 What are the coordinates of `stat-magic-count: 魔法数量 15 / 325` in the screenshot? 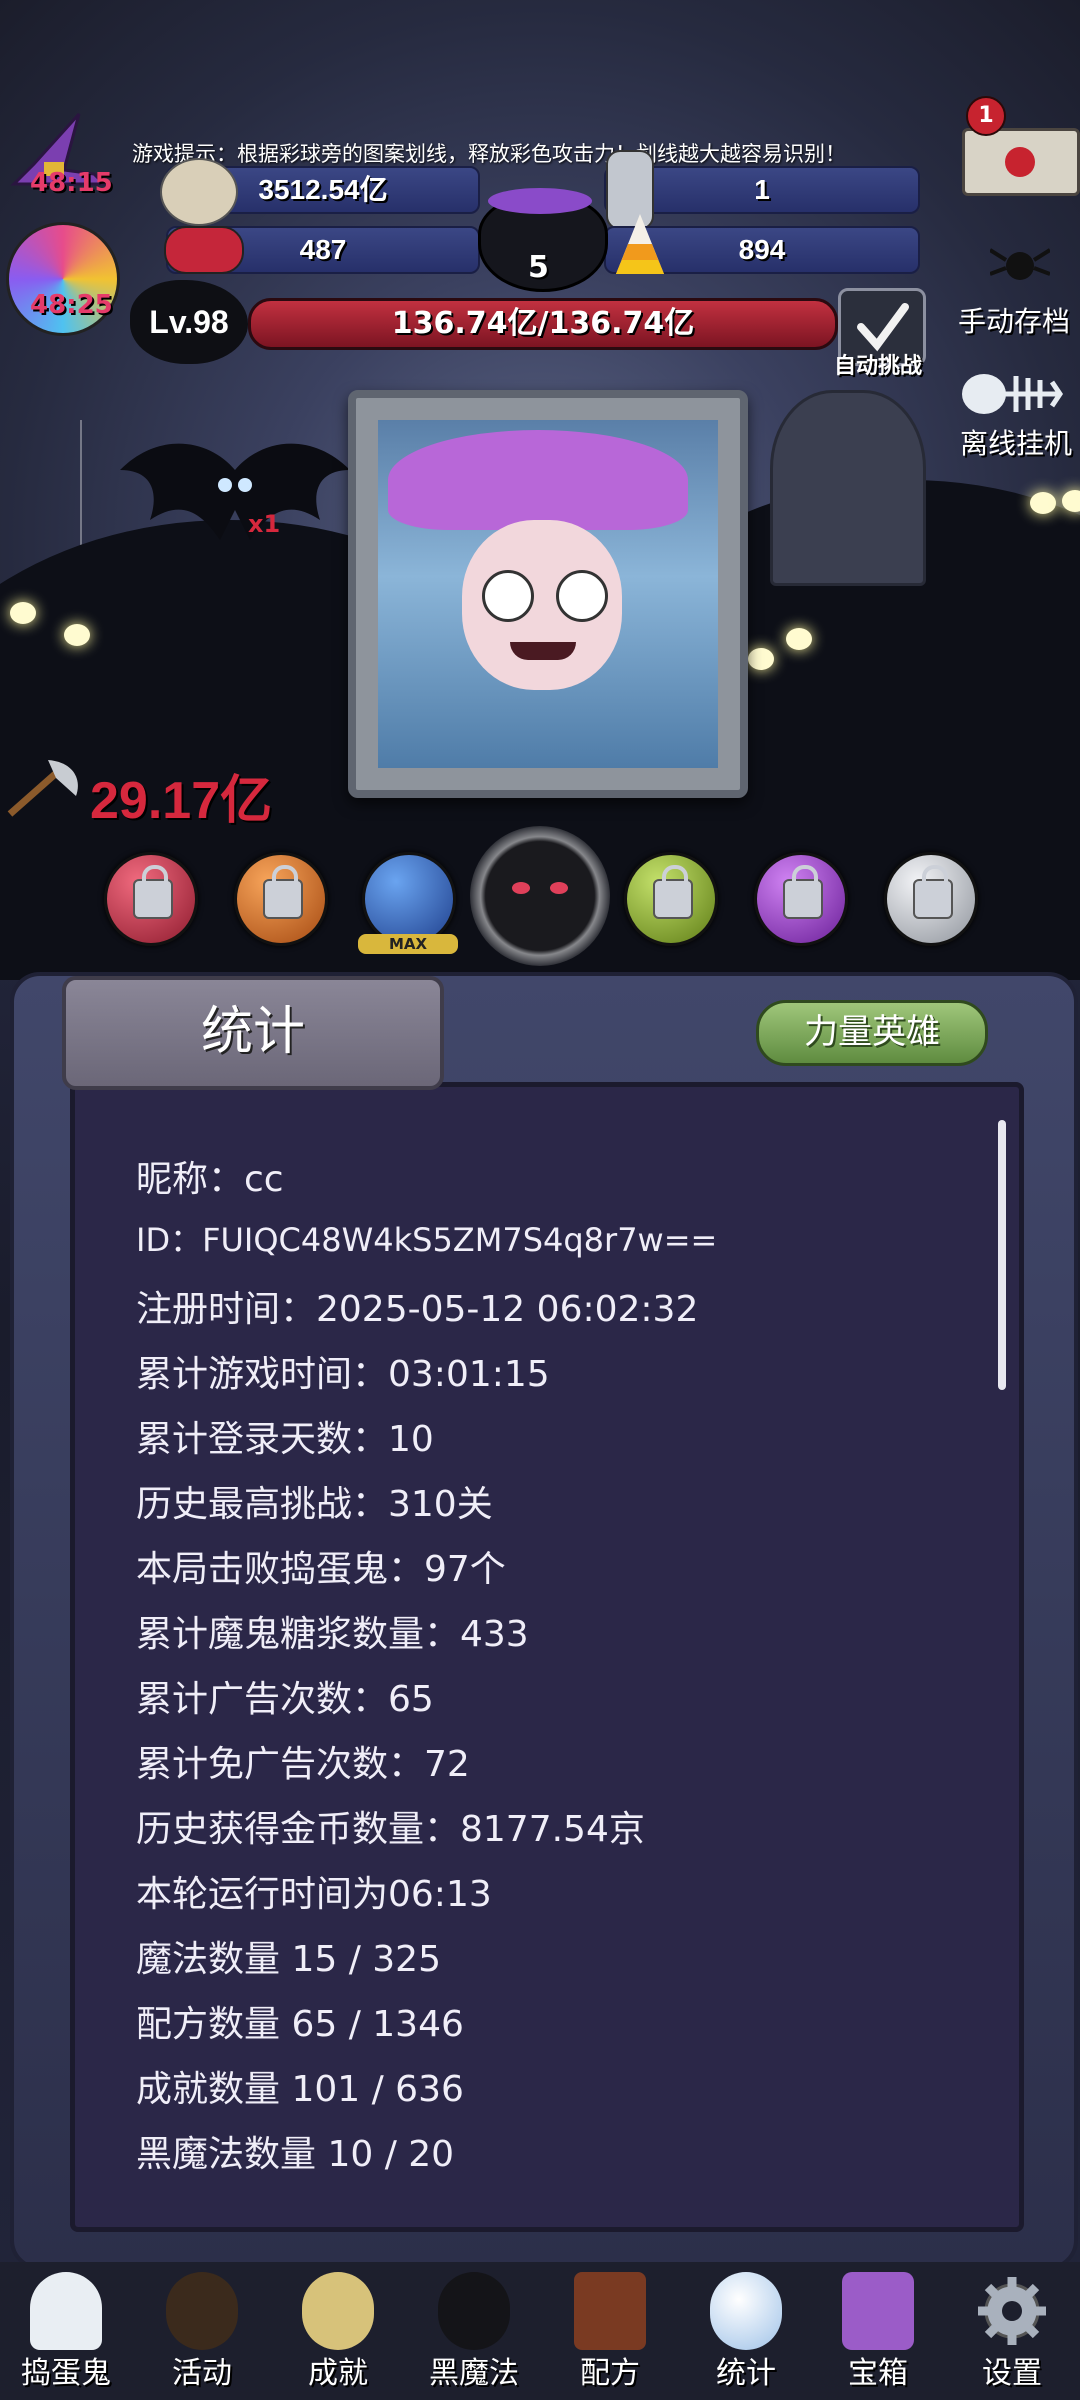 It's located at (288, 1959).